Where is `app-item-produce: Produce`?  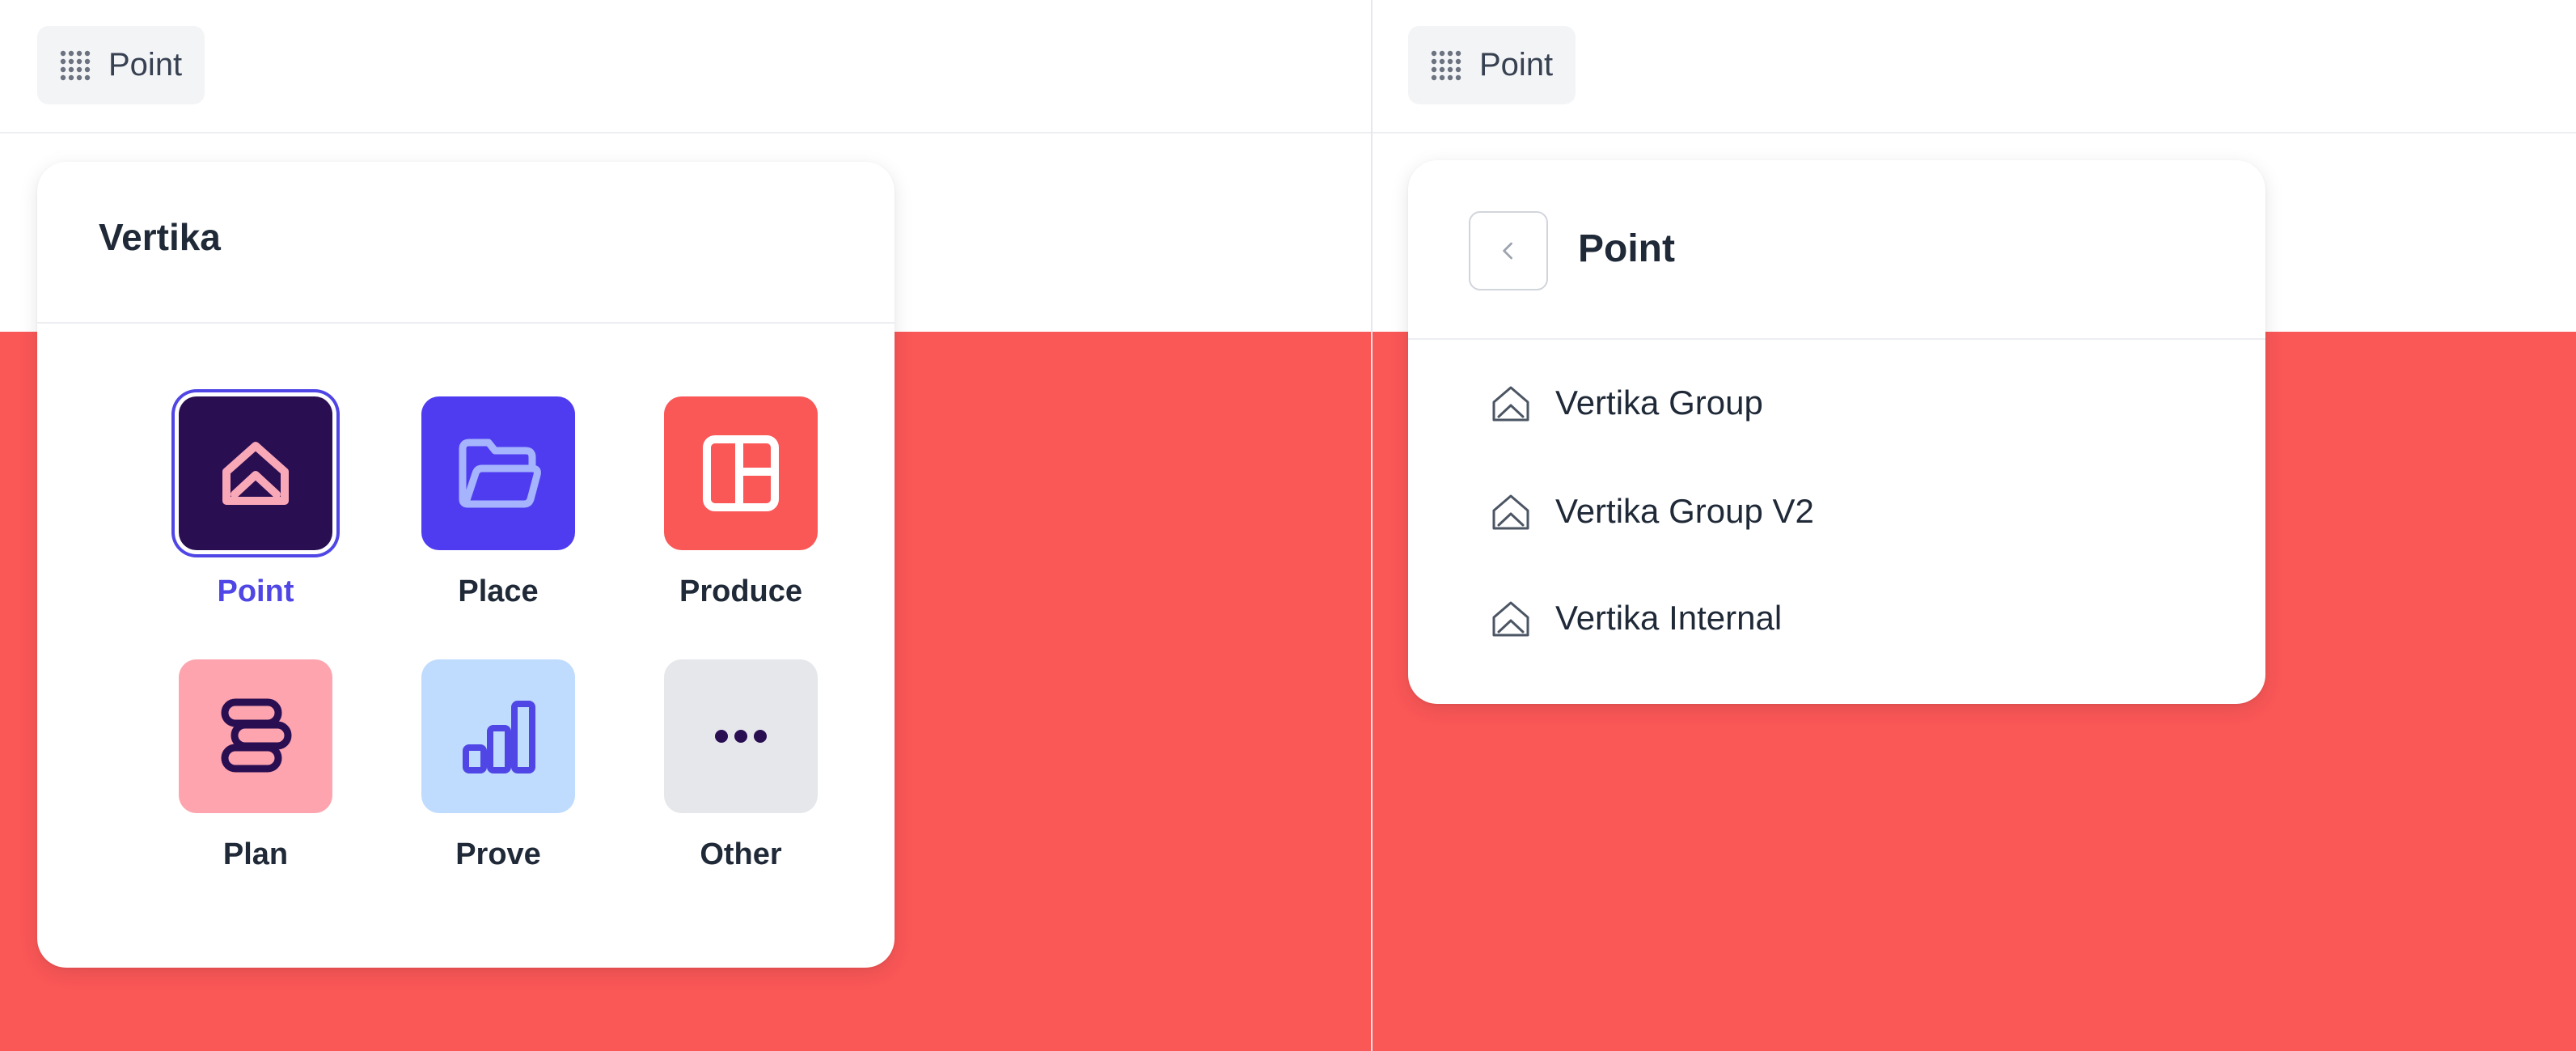
app-item-produce: Produce is located at coordinates (741, 503).